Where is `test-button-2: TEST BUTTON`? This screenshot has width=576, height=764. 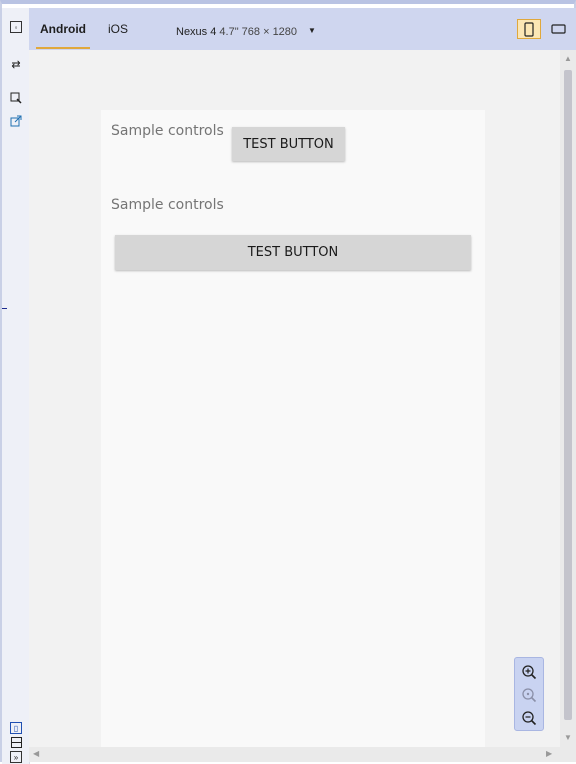 test-button-2: TEST BUTTON is located at coordinates (293, 252).